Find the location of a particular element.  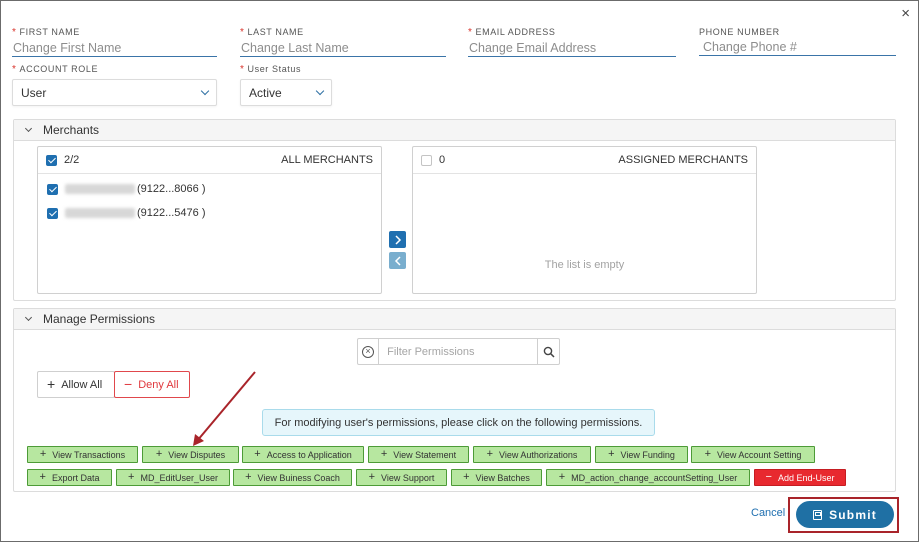

phone-label: PHONE NUMBER is located at coordinates (739, 32).